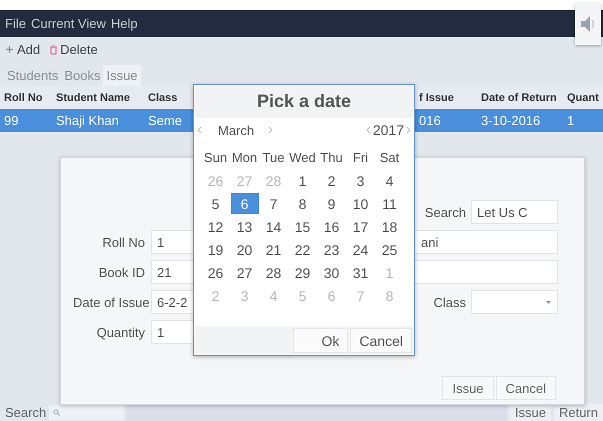 Image resolution: width=603 pixels, height=421 pixels. What do you see at coordinates (273, 157) in the screenshot?
I see `weekday-label: Tue` at bounding box center [273, 157].